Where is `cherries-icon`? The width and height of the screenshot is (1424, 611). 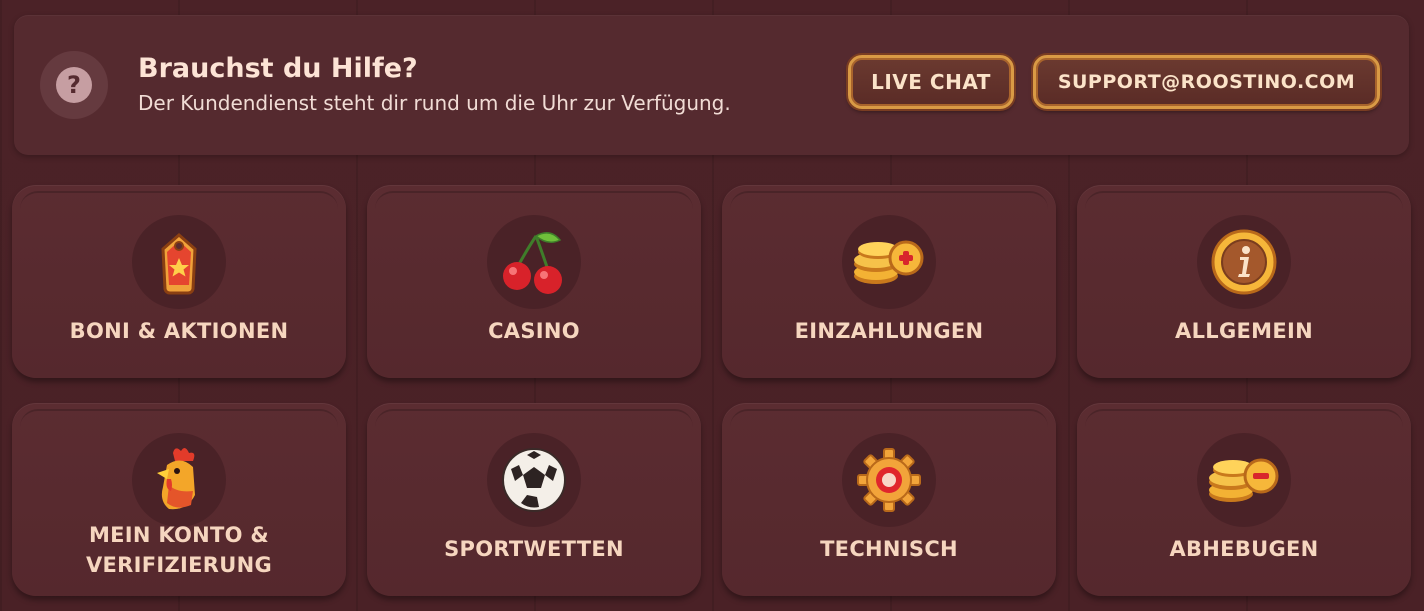 cherries-icon is located at coordinates (532, 263).